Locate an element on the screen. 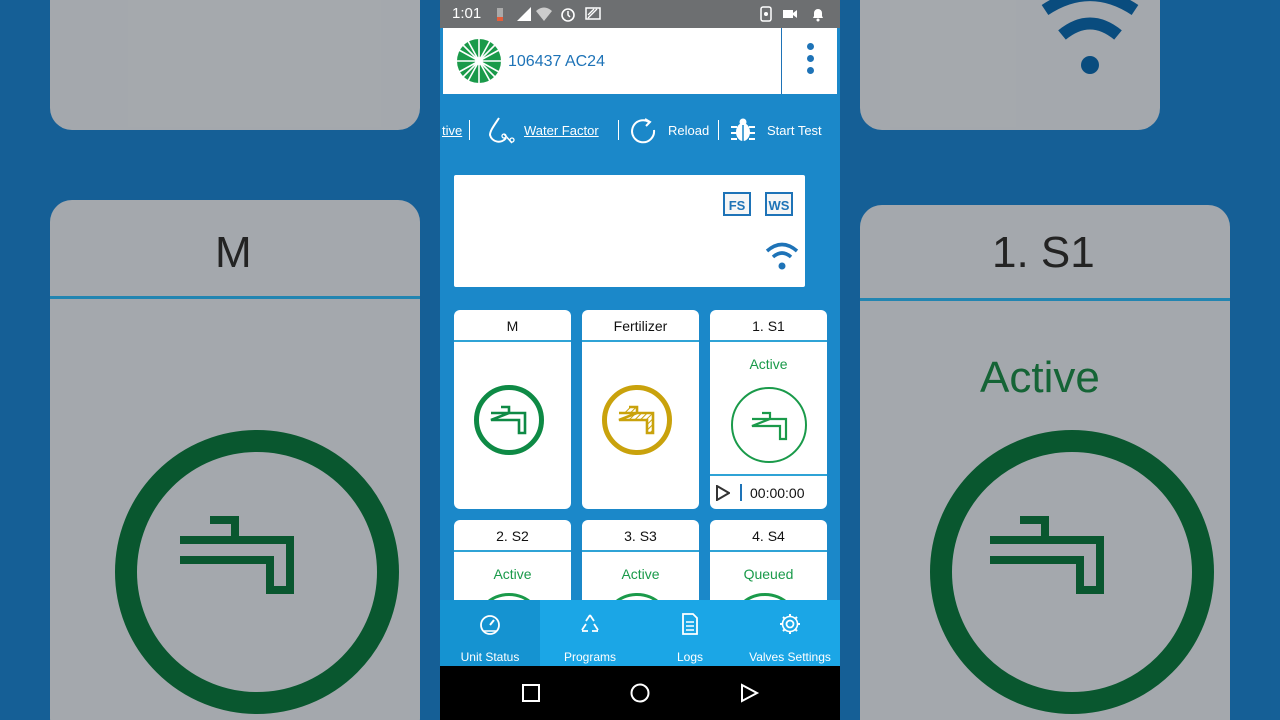 Image resolution: width=1280 pixels, height=720 pixels. app-title: 106437 AC24 is located at coordinates (556, 61).